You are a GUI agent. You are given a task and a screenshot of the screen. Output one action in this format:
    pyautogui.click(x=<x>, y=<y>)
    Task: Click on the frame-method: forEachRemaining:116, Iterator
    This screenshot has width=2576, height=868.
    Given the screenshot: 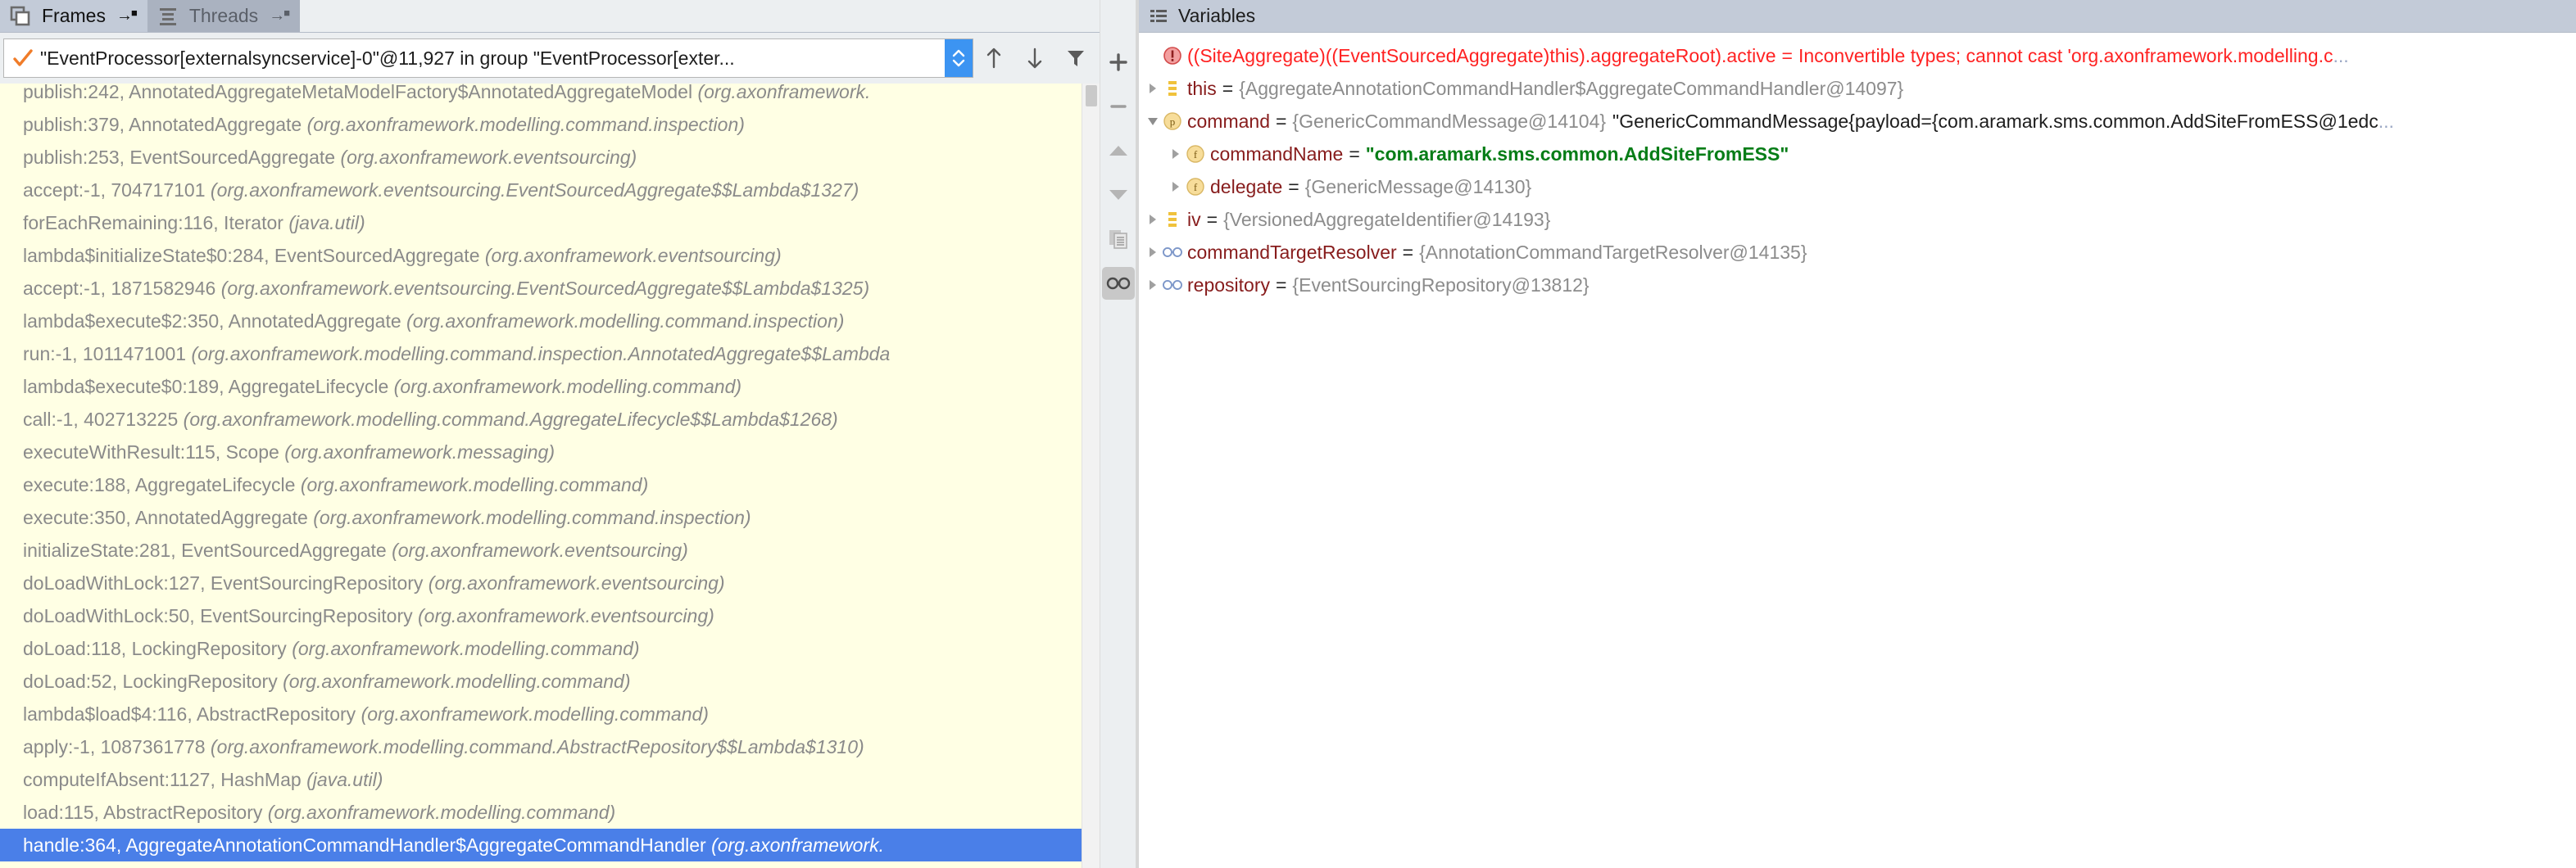 What is the action you would take?
    pyautogui.click(x=156, y=222)
    